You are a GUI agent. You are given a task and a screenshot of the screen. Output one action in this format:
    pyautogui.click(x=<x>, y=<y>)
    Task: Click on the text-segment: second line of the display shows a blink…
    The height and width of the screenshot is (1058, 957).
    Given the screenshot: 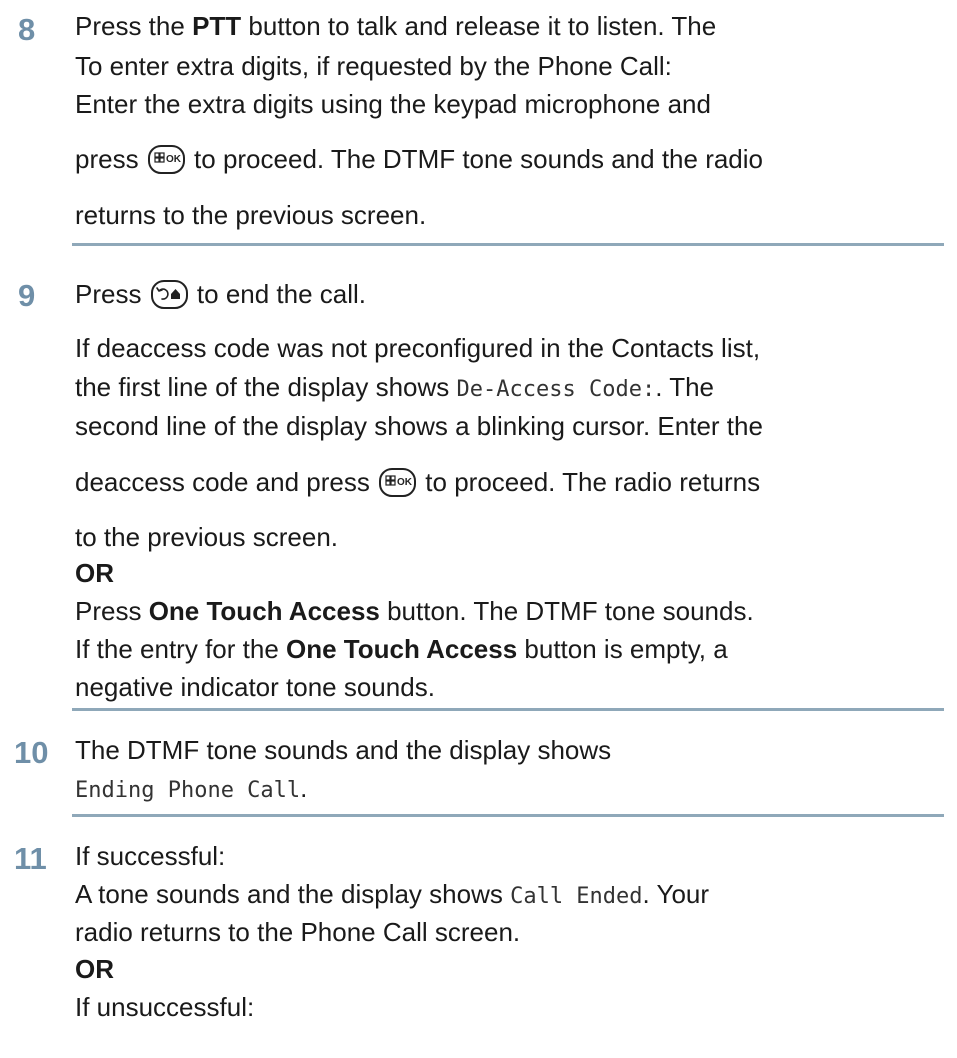 What is the action you would take?
    pyautogui.click(x=419, y=426)
    